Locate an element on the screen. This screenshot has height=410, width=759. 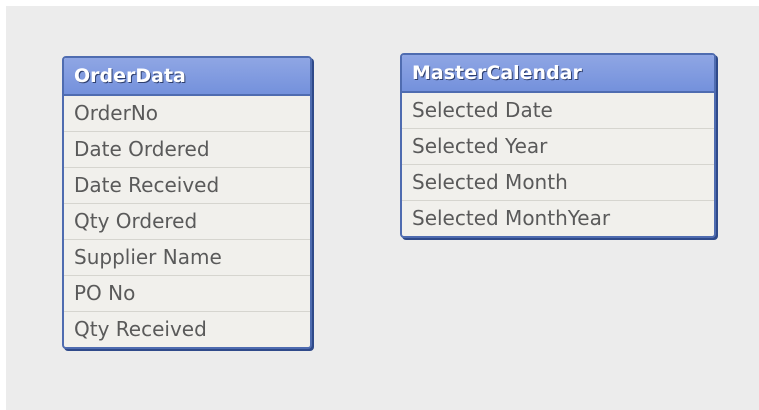
table-header-orderdata: OrderData is located at coordinates (187, 77).